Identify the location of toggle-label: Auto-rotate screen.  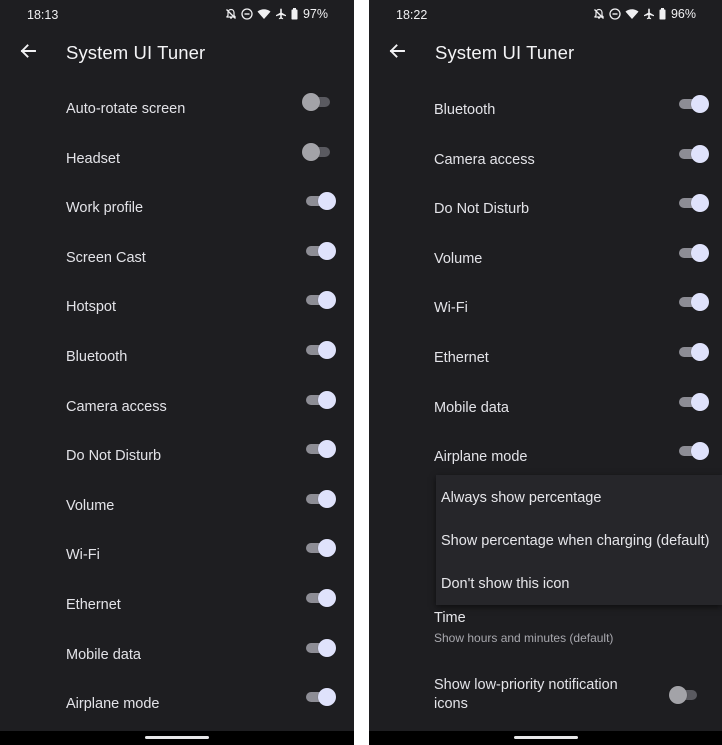
(126, 109).